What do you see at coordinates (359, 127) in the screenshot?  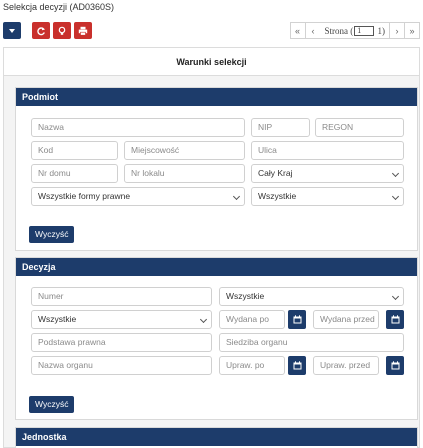 I see `regon-field: REGON` at bounding box center [359, 127].